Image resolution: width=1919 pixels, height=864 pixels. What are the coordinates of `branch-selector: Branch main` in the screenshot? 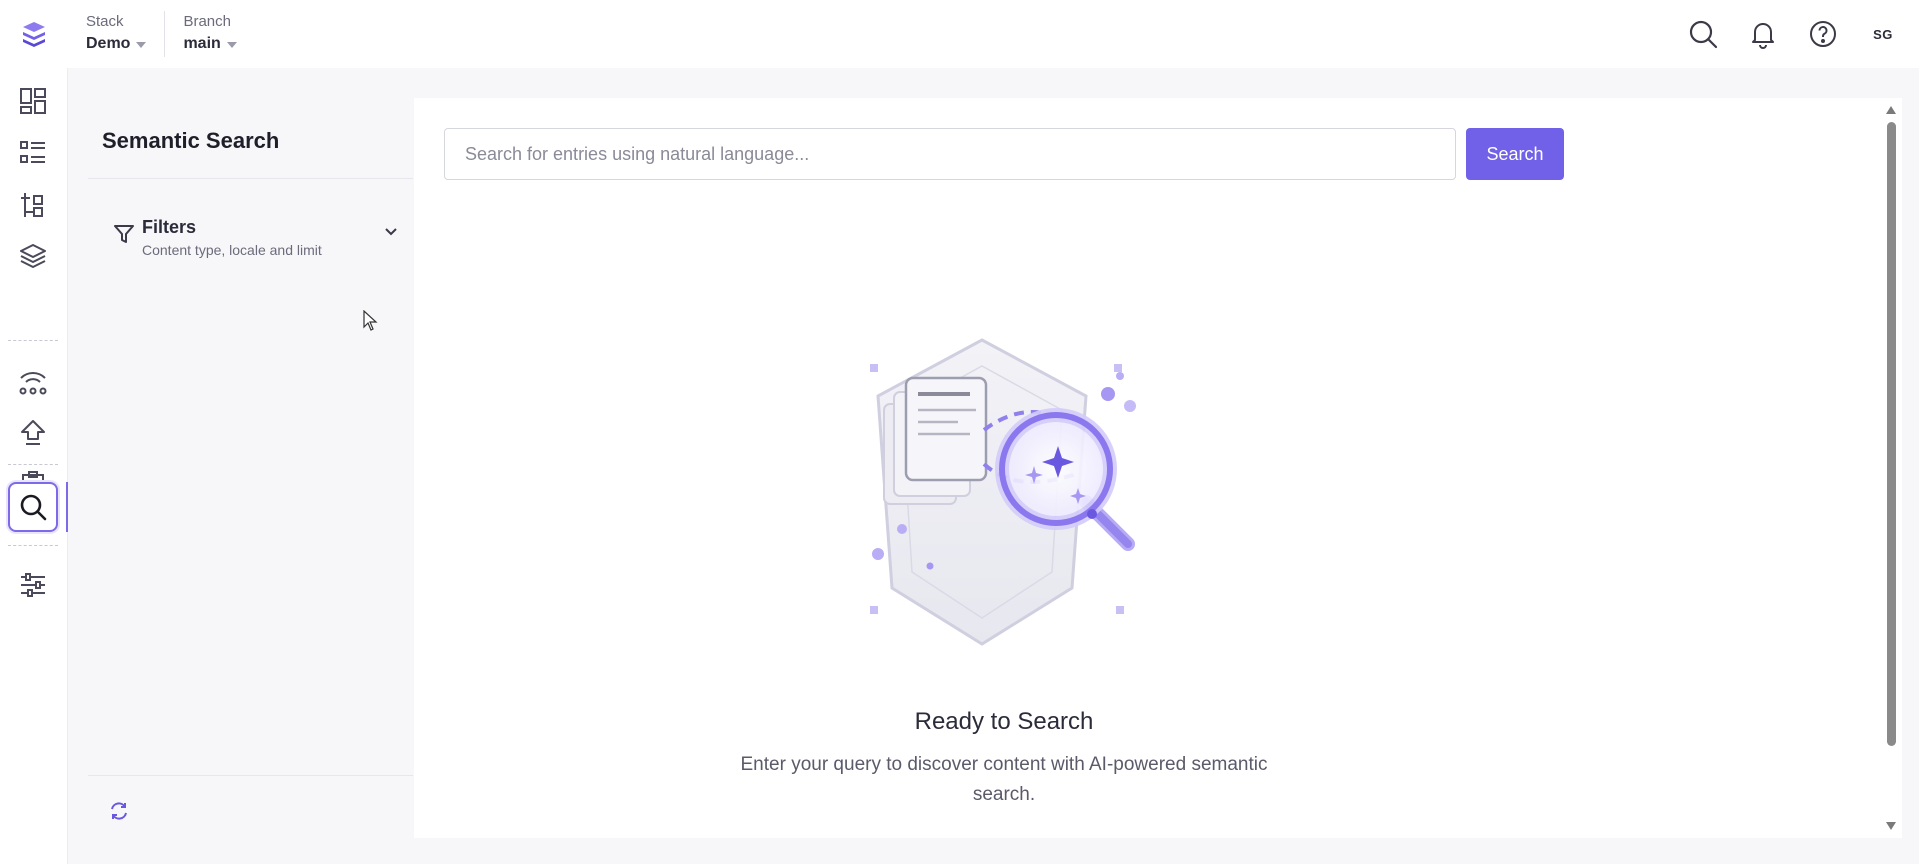 It's located at (209, 34).